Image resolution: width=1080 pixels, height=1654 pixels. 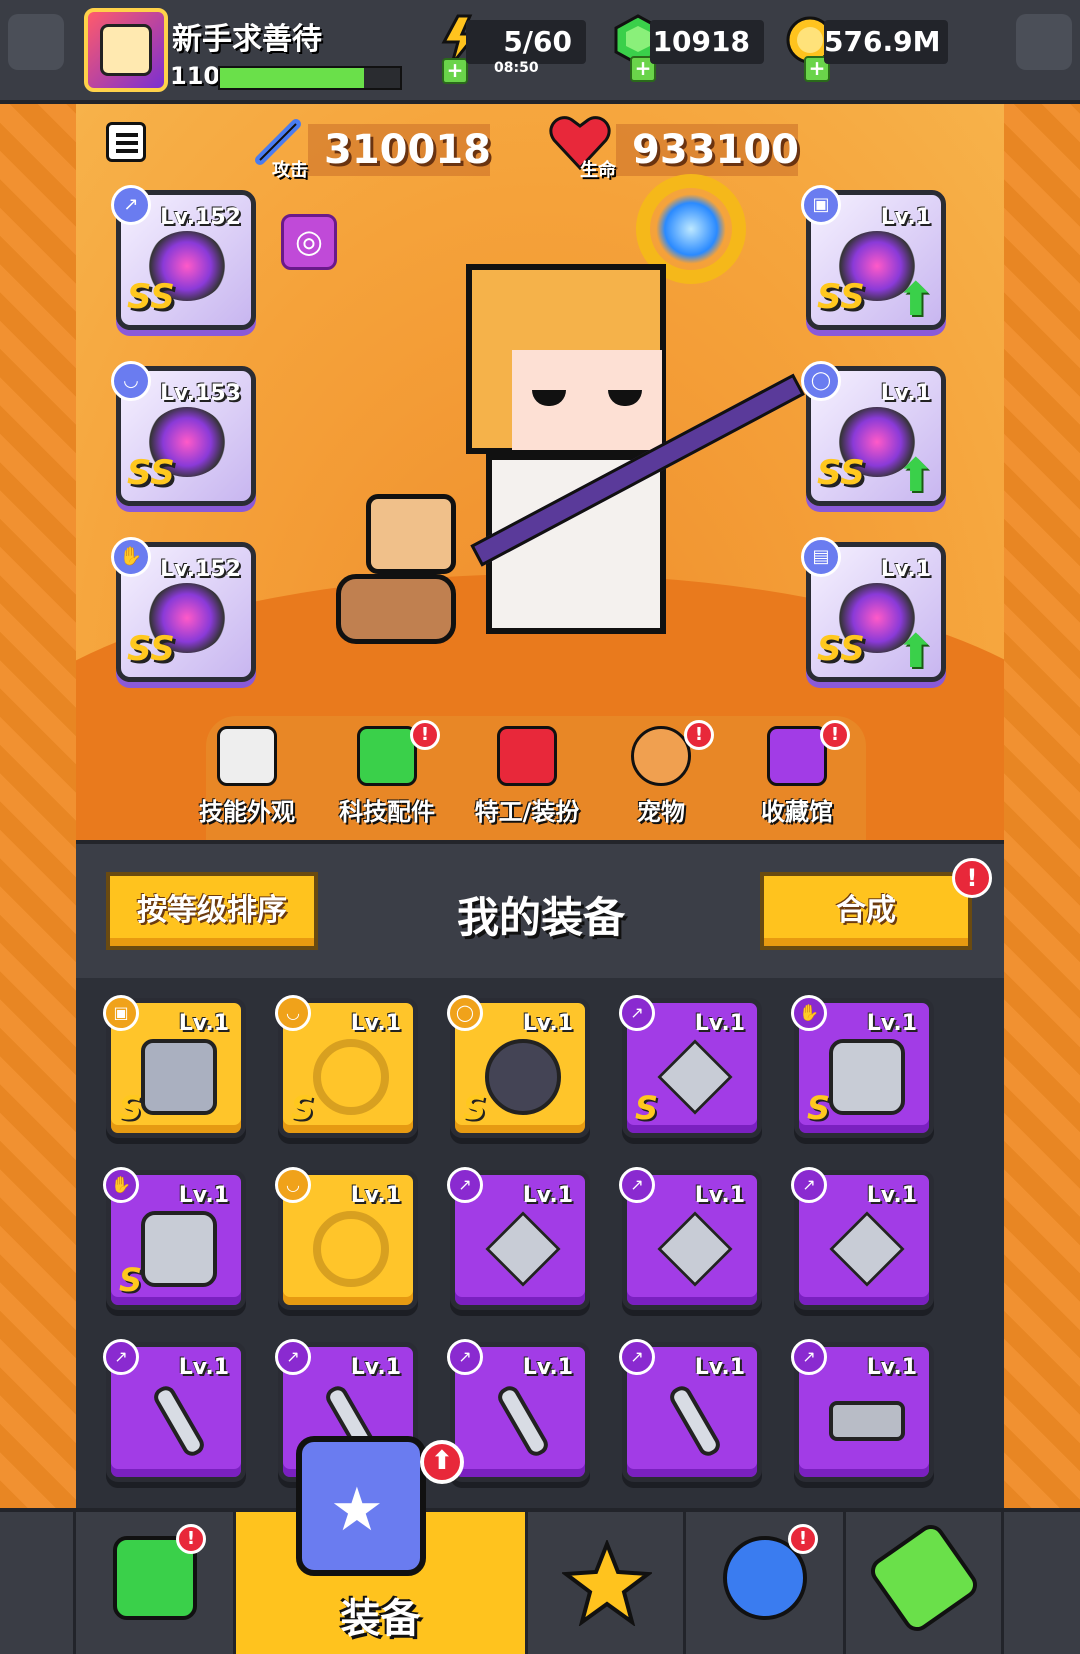 What do you see at coordinates (131, 557) in the screenshot?
I see `glove-type-icon: ✋` at bounding box center [131, 557].